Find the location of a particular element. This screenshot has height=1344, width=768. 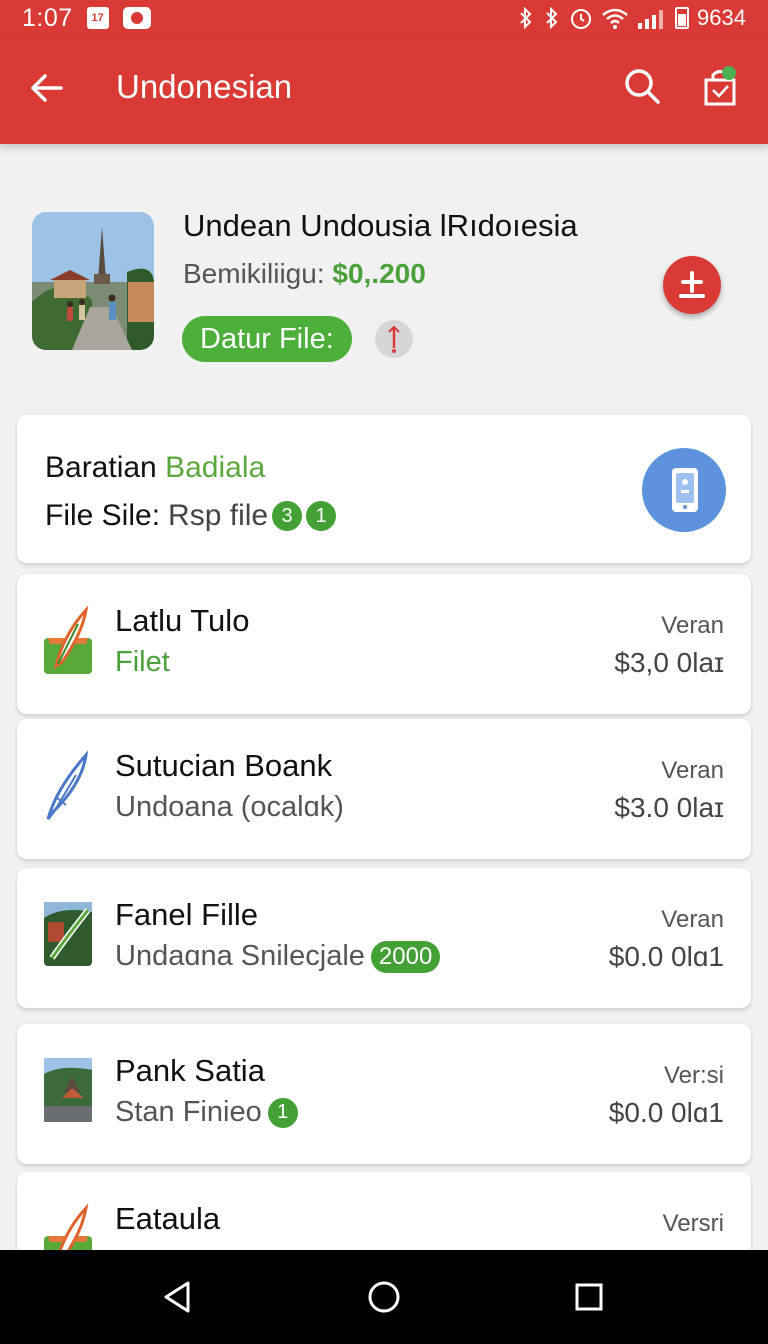

screen-record-icon is located at coordinates (136, 18).